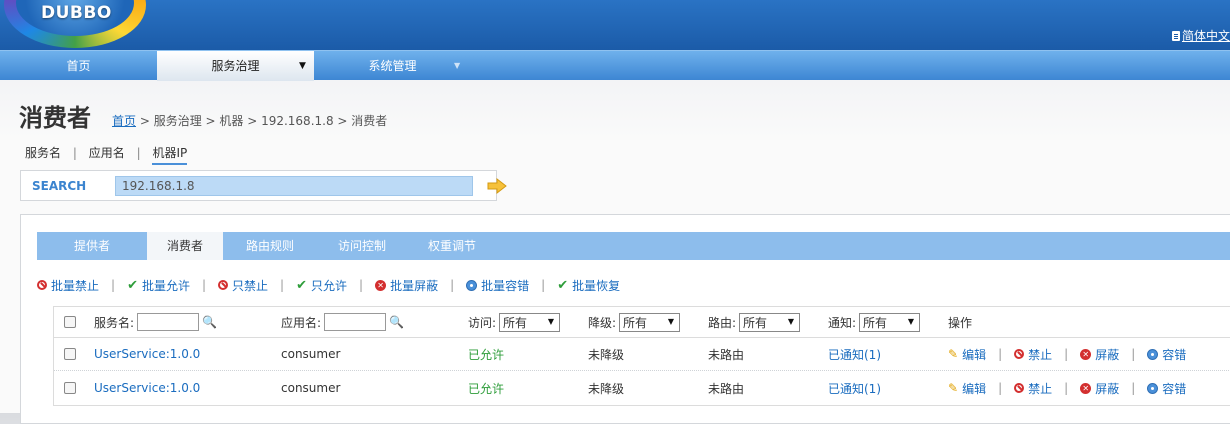 Image resolution: width=1230 pixels, height=424 pixels. I want to click on route-status: 未路由, so click(726, 354).